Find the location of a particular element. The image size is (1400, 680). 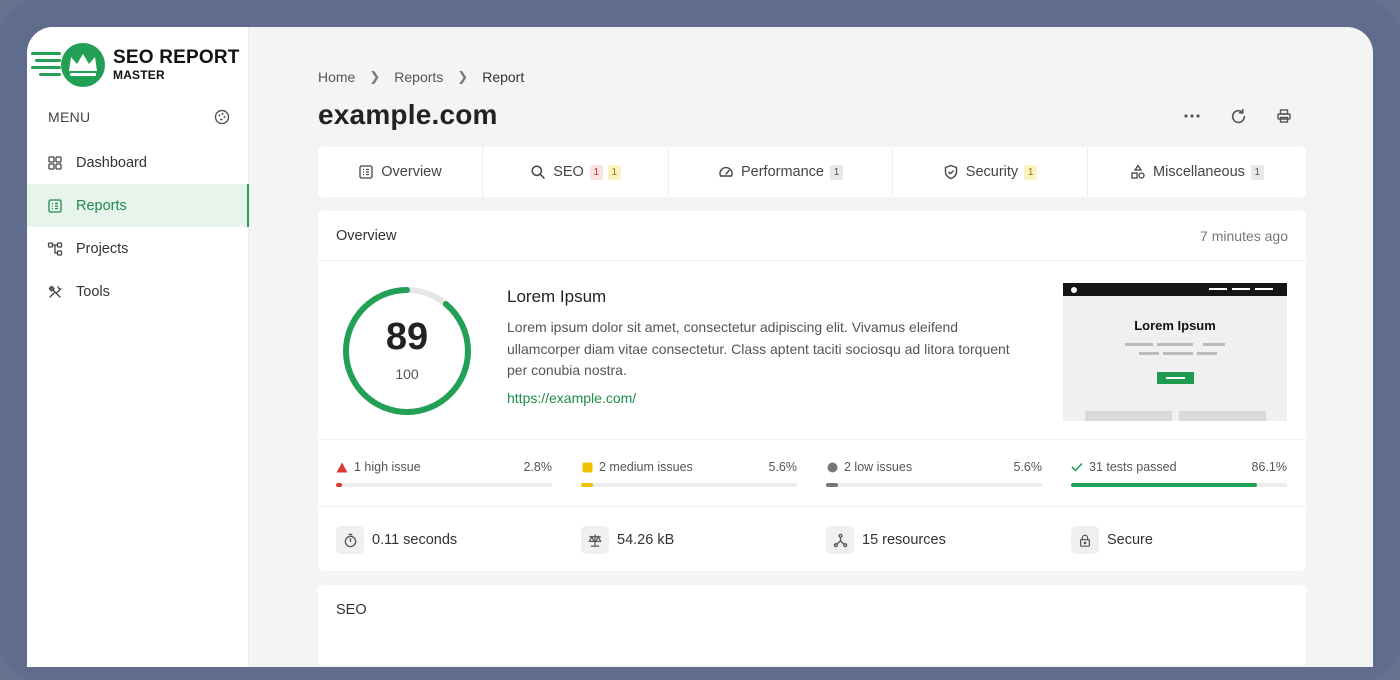

brand-name: SEO REPORT is located at coordinates (176, 57).